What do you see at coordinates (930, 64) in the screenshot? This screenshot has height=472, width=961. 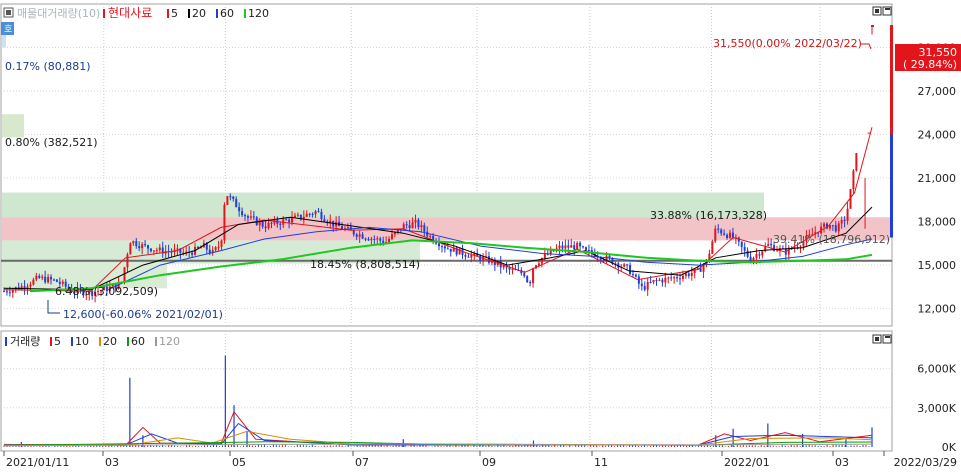 I see `current-change: ( 29.84%)` at bounding box center [930, 64].